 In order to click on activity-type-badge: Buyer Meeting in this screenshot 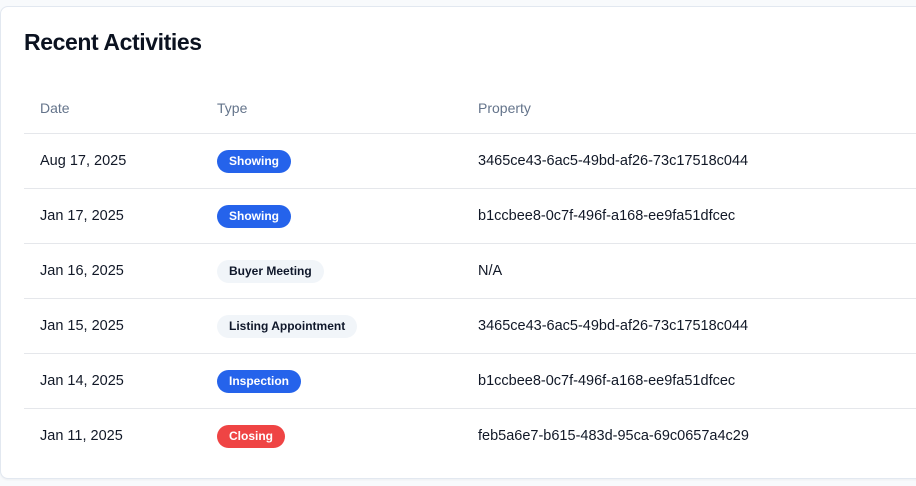, I will do `click(270, 271)`.